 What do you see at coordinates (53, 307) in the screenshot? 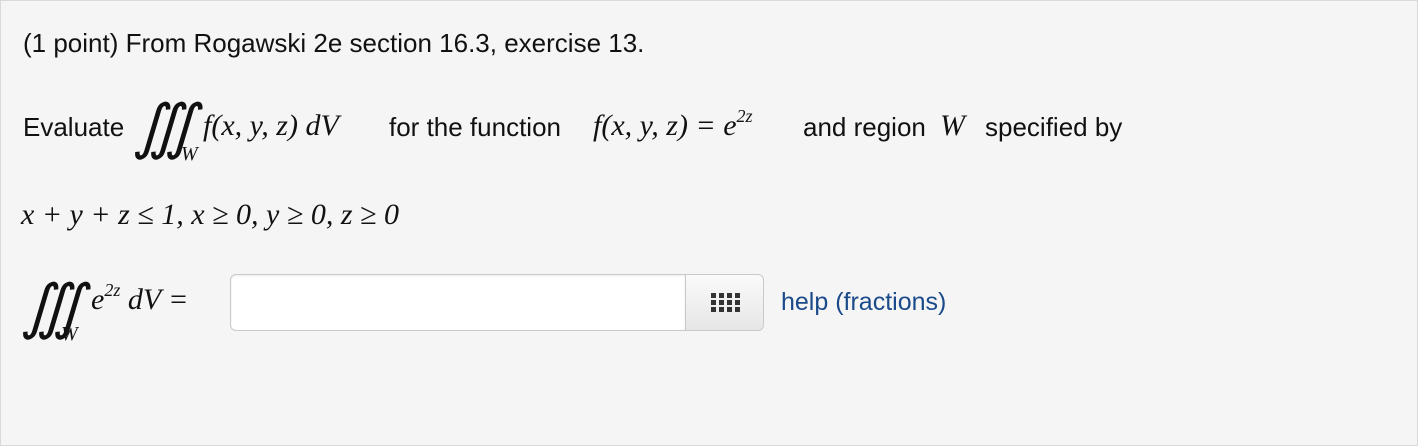
I see `answer-integral-symbol: ∭` at bounding box center [53, 307].